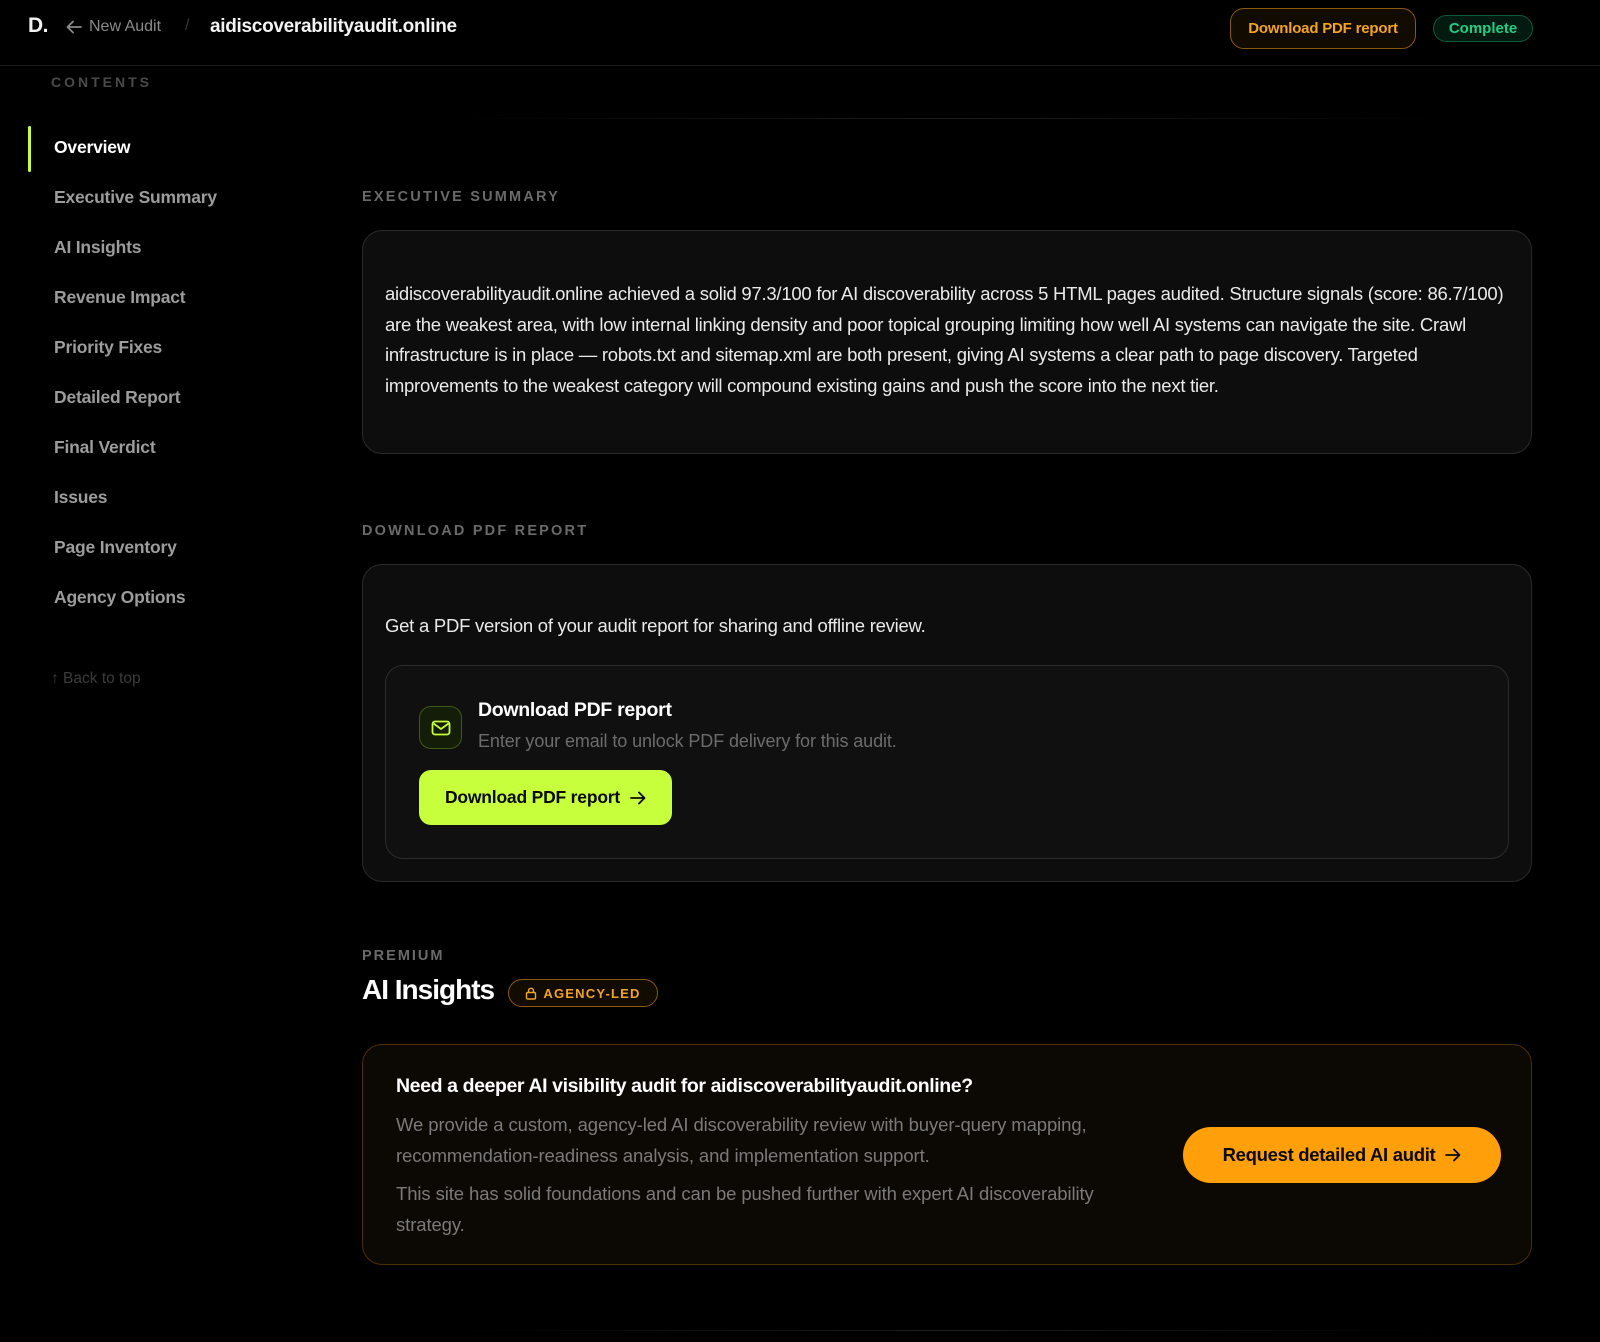 The height and width of the screenshot is (1342, 1600). What do you see at coordinates (38, 26) in the screenshot?
I see `logo: D.` at bounding box center [38, 26].